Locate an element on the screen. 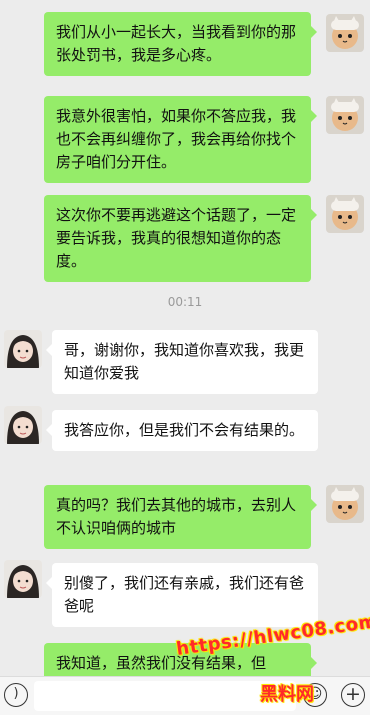 The image size is (370, 715). timestamp: 00:11 is located at coordinates (185, 302).